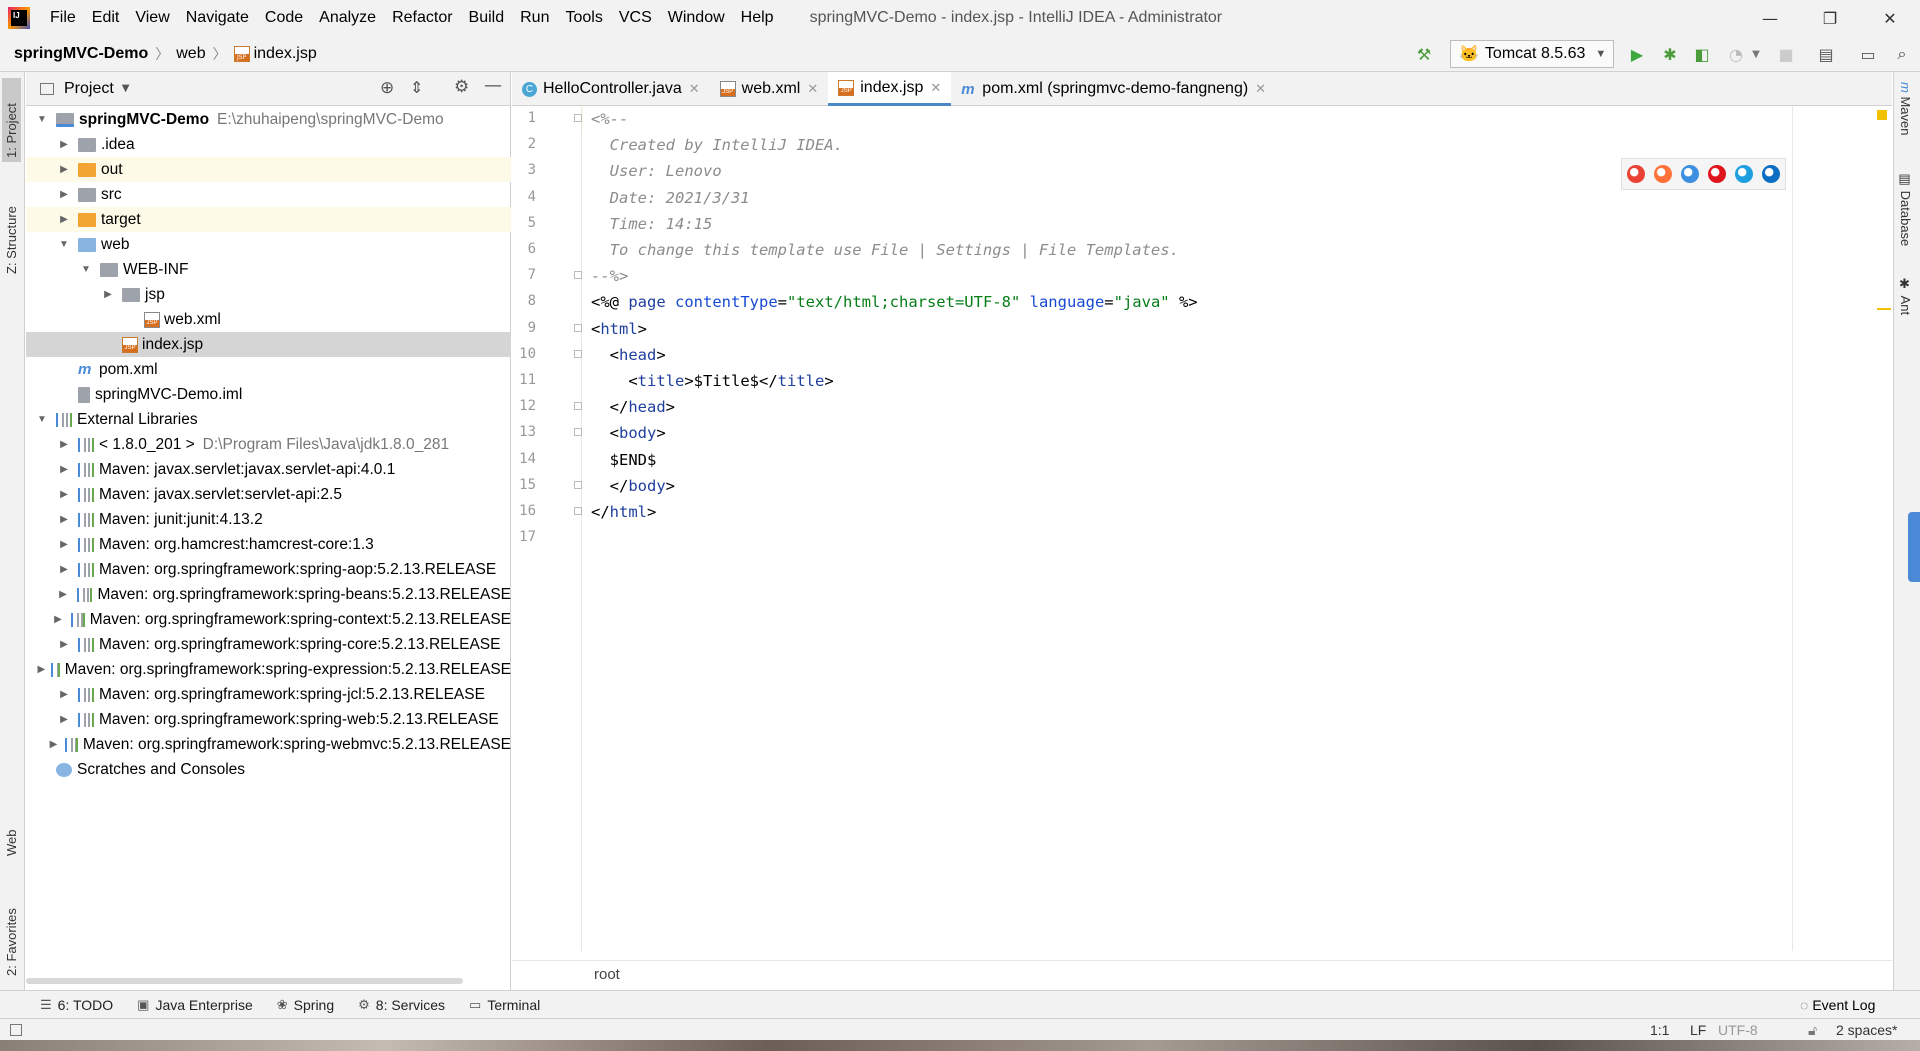 This screenshot has width=1920, height=1051. I want to click on code-line: <html>, so click(619, 329).